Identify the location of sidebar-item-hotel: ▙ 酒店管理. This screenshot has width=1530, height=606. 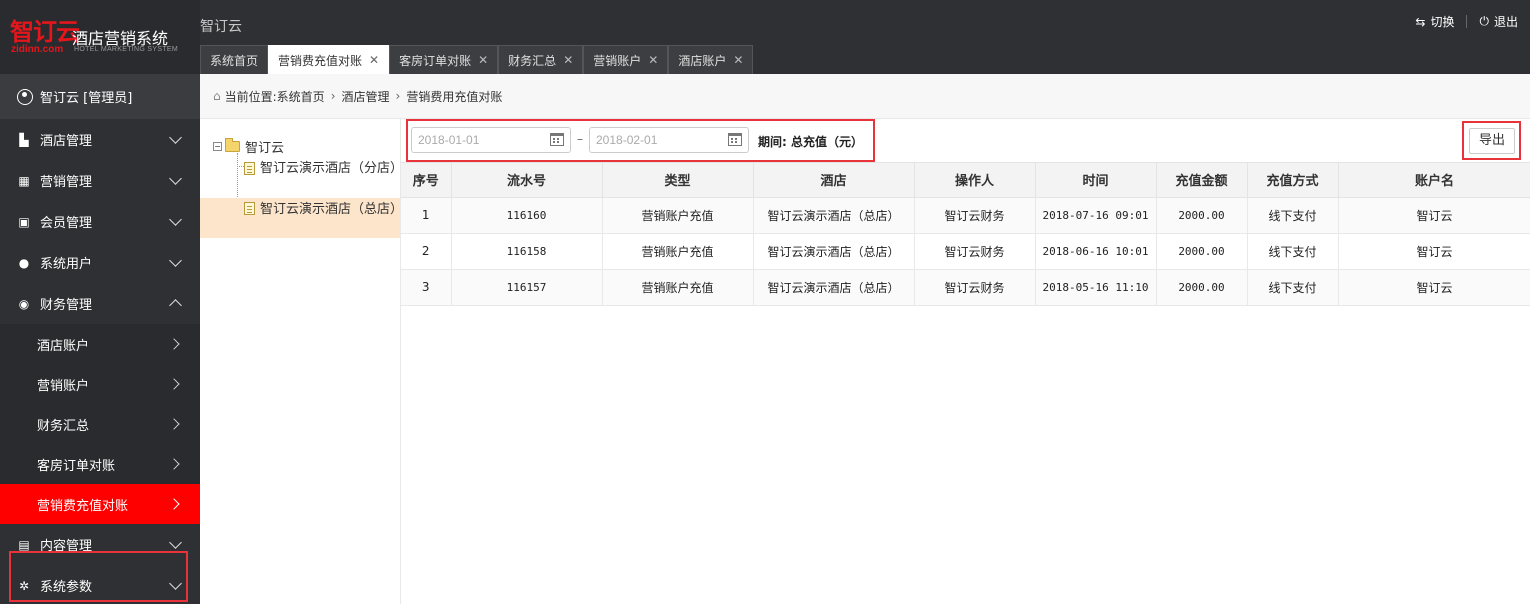
(100, 139).